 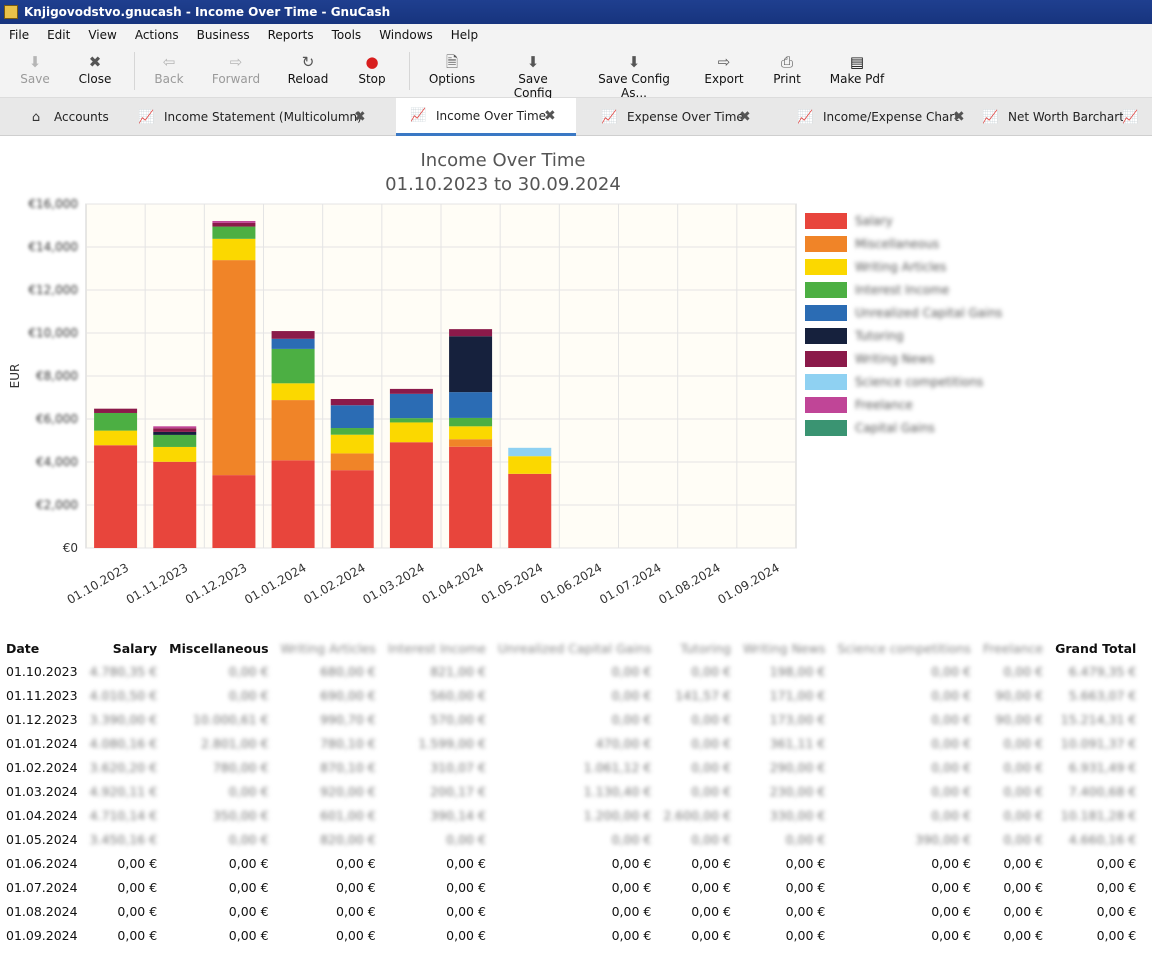 What do you see at coordinates (216, 583) in the screenshot?
I see `x-tick-label: 01.12.2023` at bounding box center [216, 583].